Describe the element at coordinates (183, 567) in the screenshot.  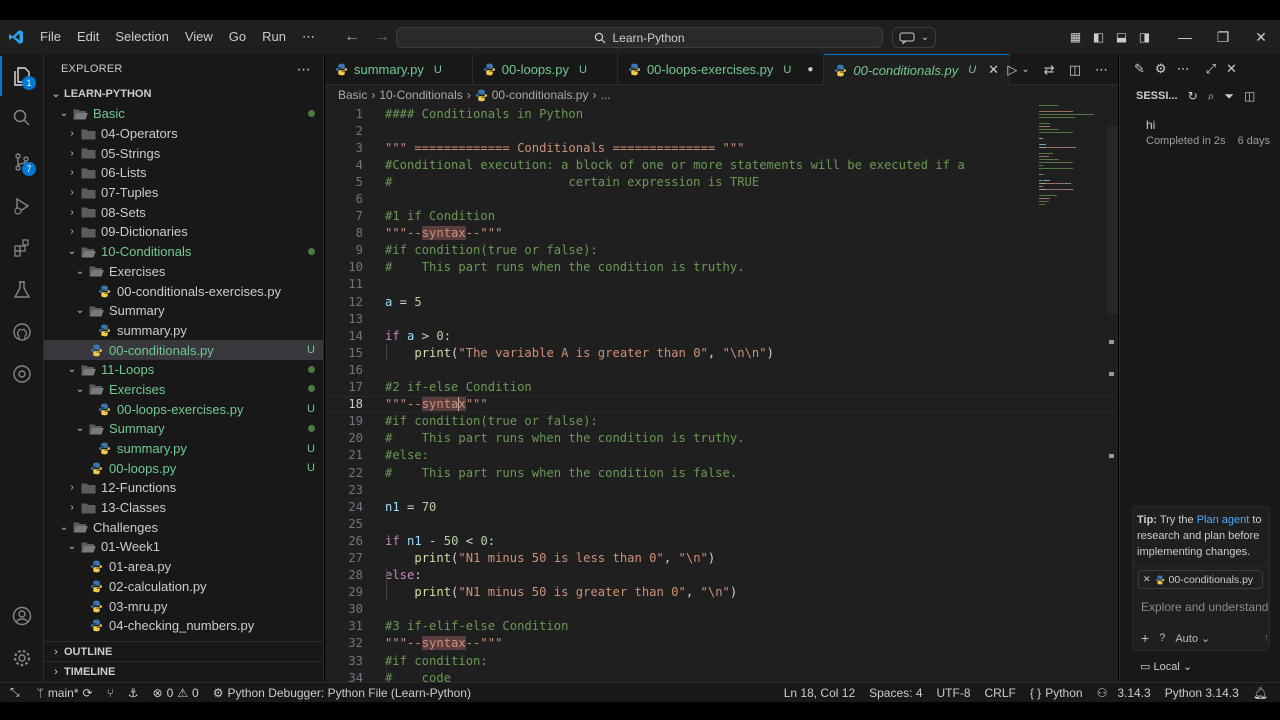
I see `file-item: 01-area.py` at that location.